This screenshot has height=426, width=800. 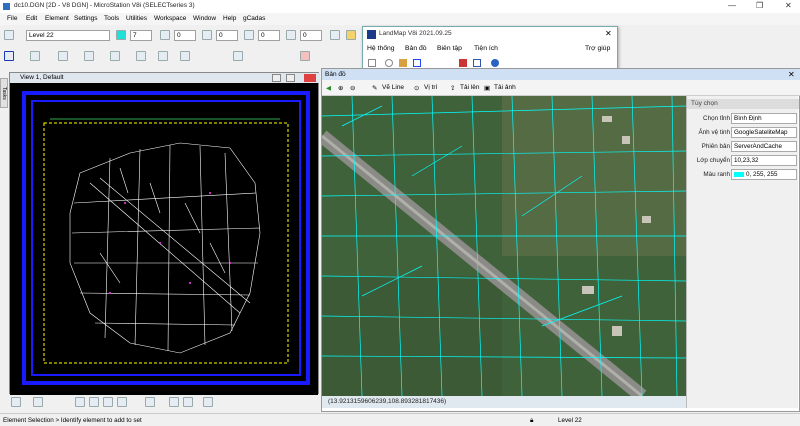 What do you see at coordinates (714, 132) in the screenshot?
I see `prop-label: Ảnh vệ tinh` at bounding box center [714, 132].